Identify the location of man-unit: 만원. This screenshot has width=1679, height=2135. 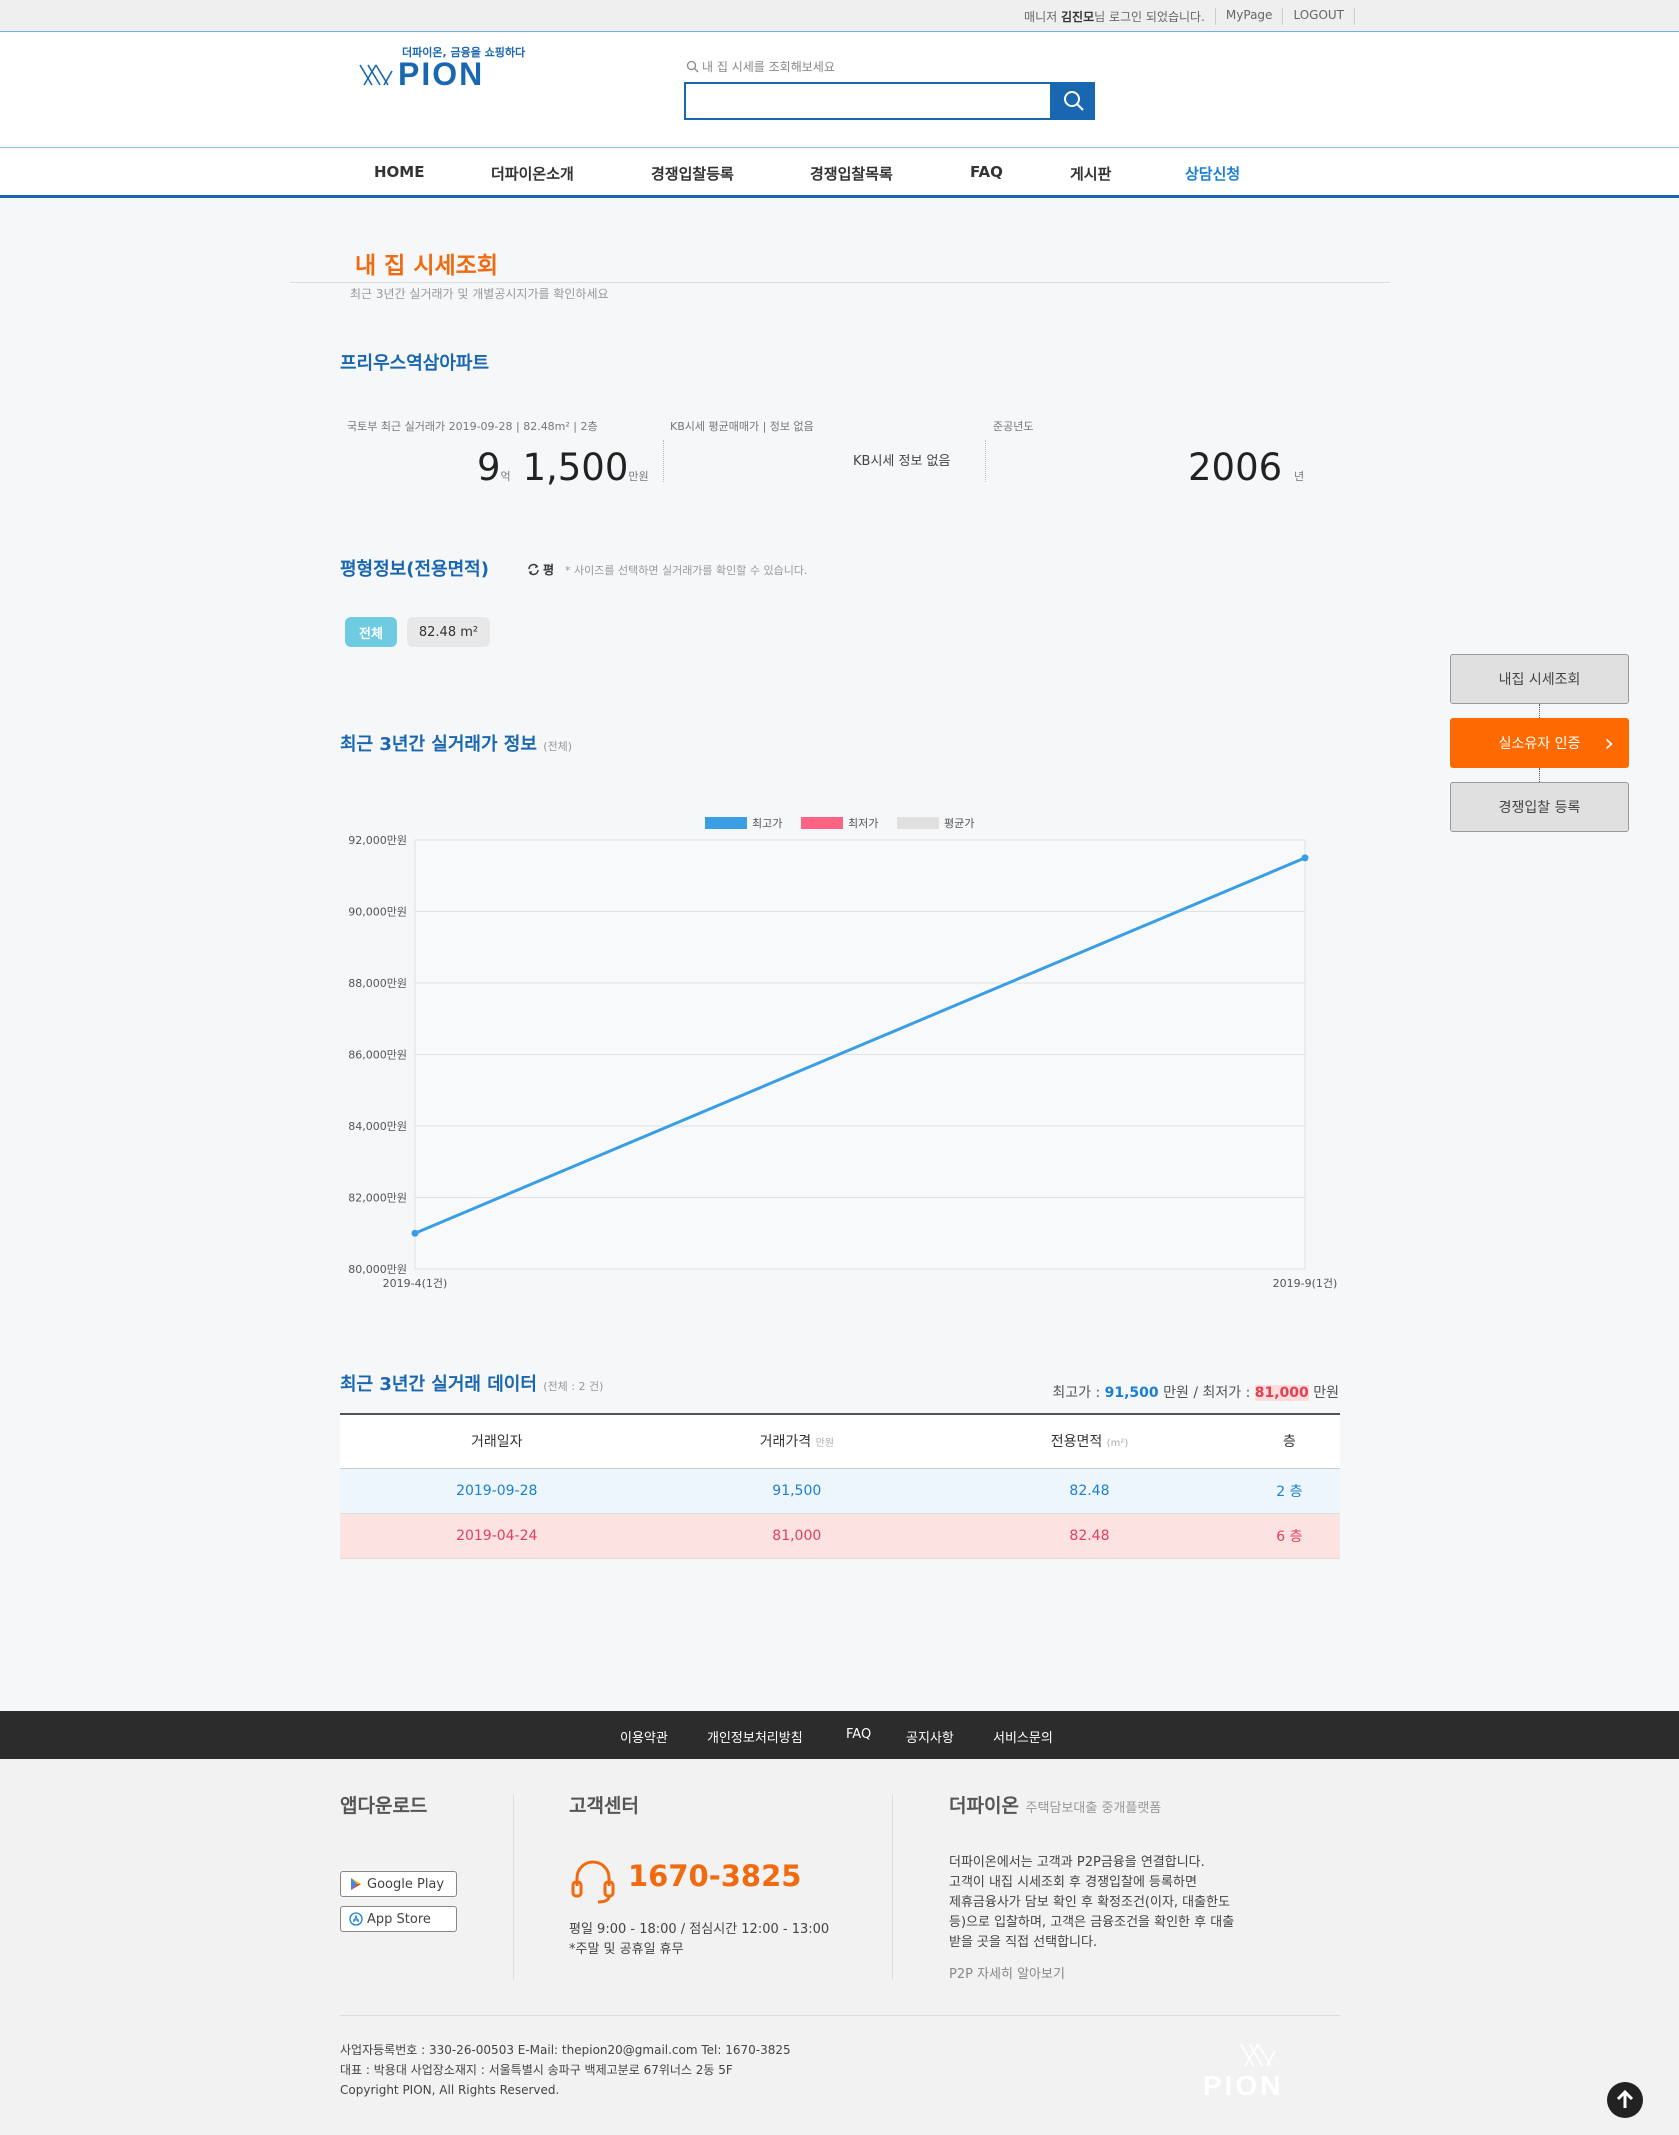
(638, 476).